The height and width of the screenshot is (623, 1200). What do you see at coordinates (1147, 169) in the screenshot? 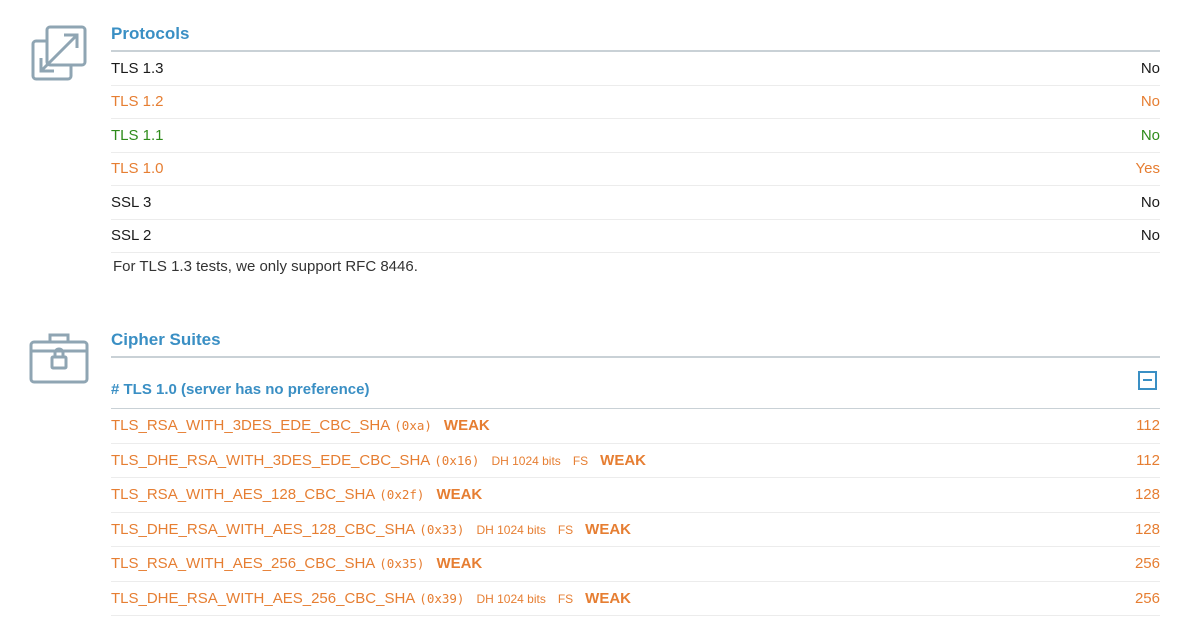
I see `protocol-supported: Yes` at bounding box center [1147, 169].